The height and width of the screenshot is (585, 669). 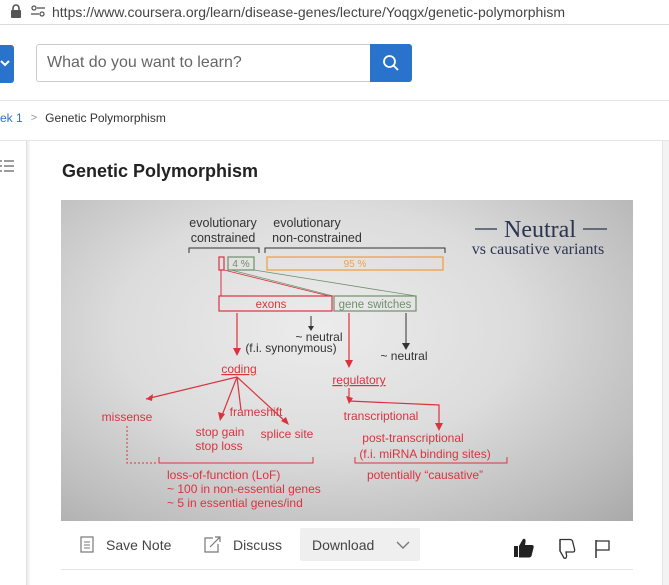 I want to click on search-input, so click(x=203, y=63).